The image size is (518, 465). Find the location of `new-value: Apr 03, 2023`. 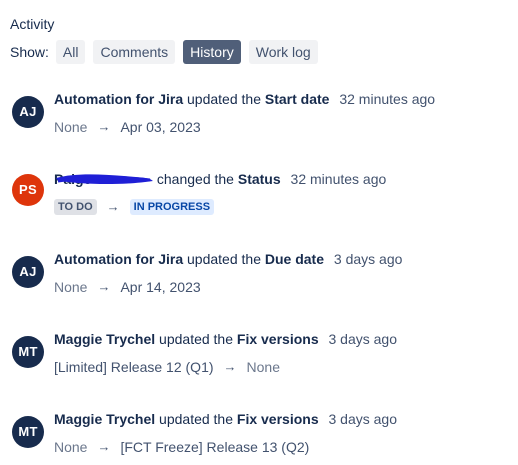

new-value: Apr 03, 2023 is located at coordinates (160, 127).